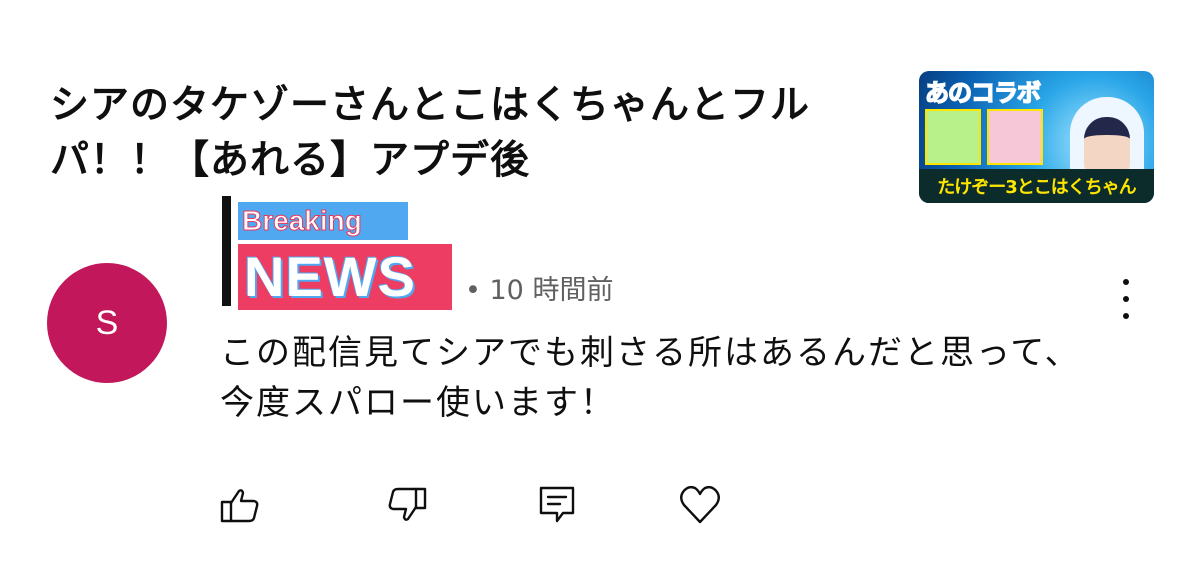  What do you see at coordinates (1015, 137) in the screenshot?
I see `thumbnail-character-pink` at bounding box center [1015, 137].